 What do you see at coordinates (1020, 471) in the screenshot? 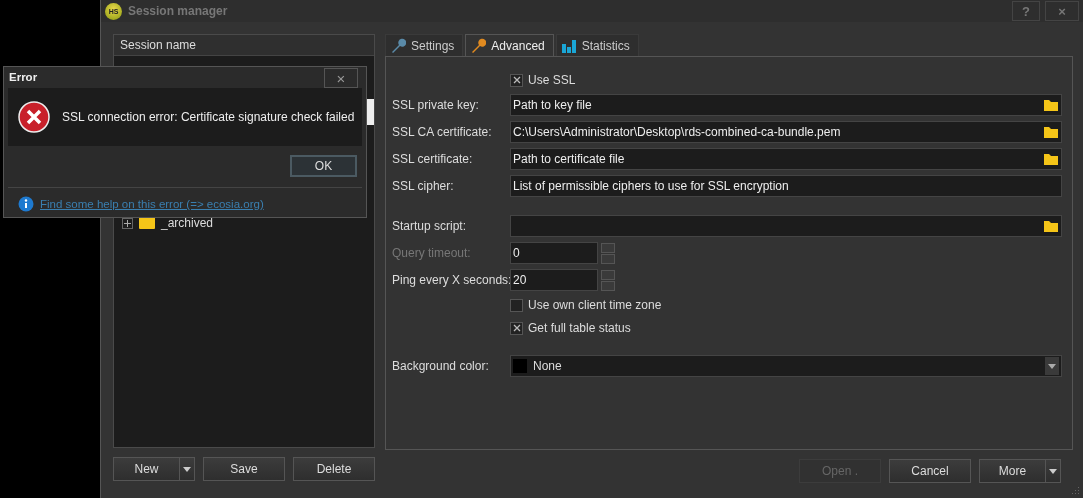
I see `dropdown-button: More` at bounding box center [1020, 471].